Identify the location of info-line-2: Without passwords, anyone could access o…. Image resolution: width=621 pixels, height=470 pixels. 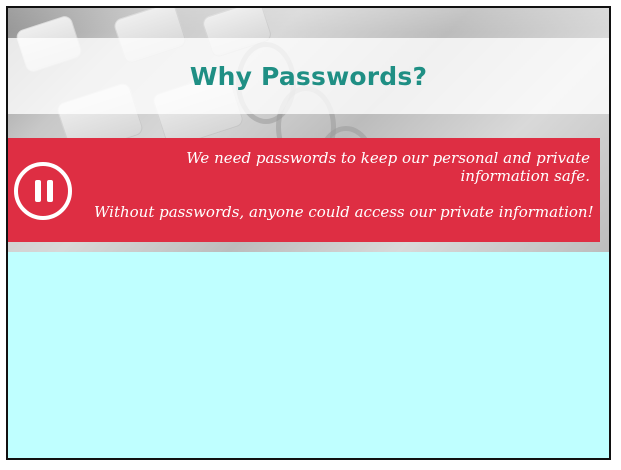
(344, 212).